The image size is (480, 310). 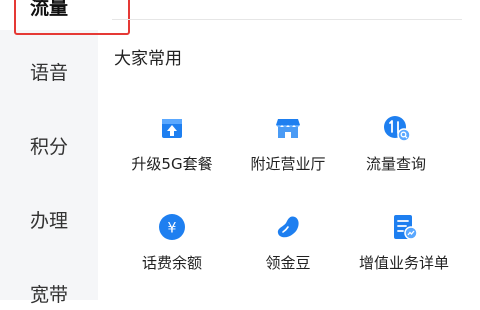 What do you see at coordinates (397, 129) in the screenshot?
I see `data-query-icon` at bounding box center [397, 129].